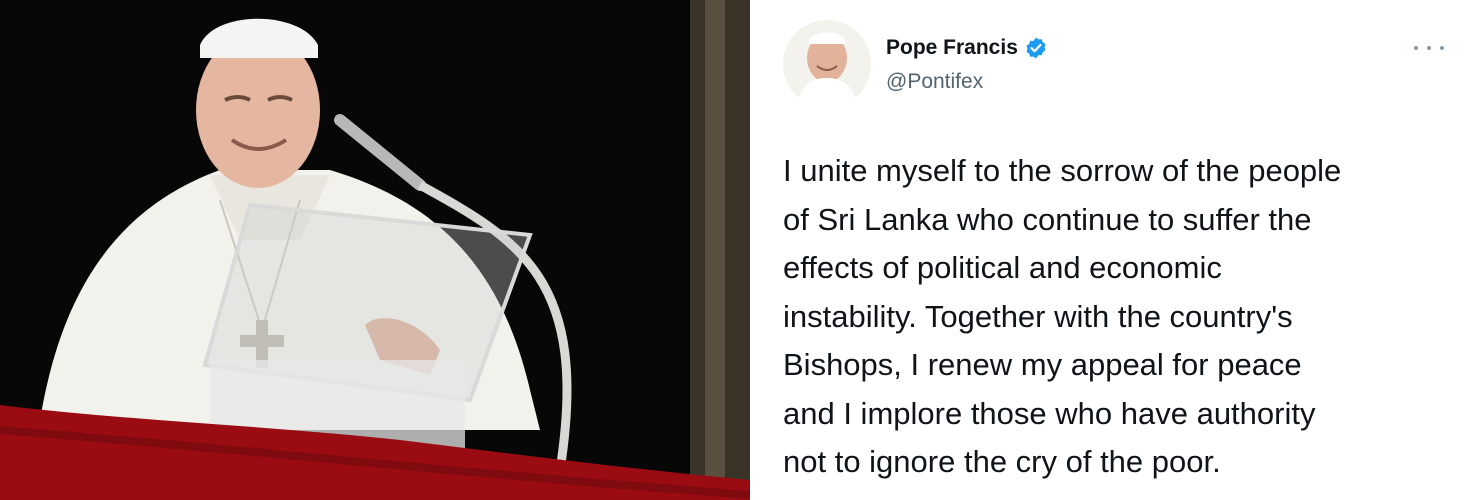 Image resolution: width=1479 pixels, height=500 pixels. I want to click on avatar-image, so click(827, 64).